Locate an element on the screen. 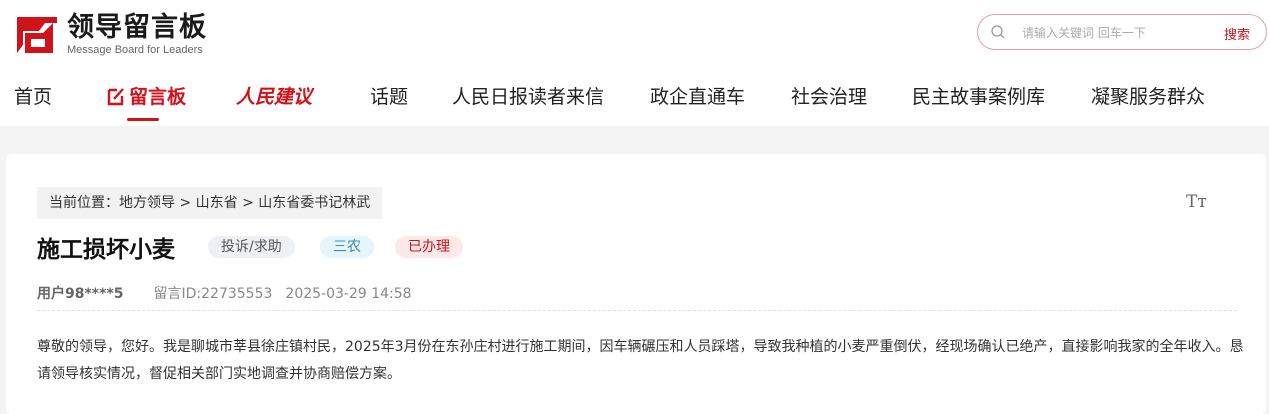  post-message-id: 留言ID:22735553 is located at coordinates (213, 294).